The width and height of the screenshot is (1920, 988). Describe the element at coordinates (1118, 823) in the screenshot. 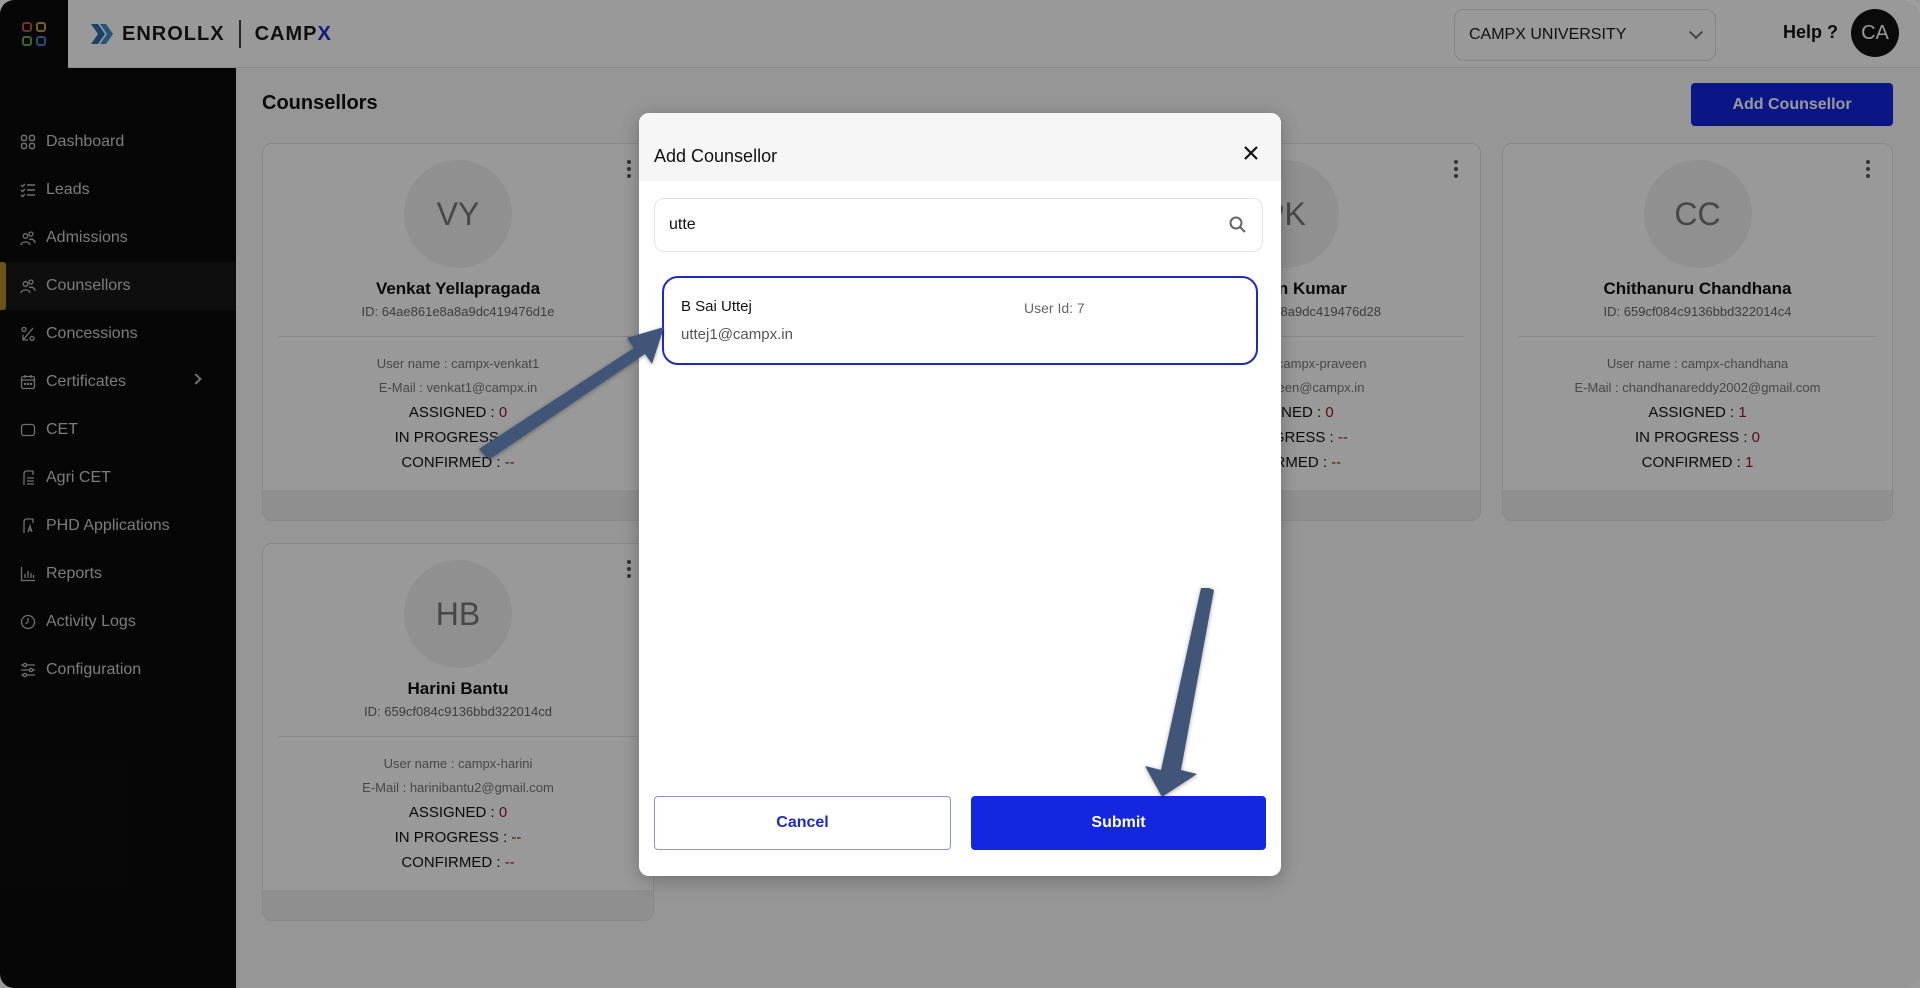

I see `submit-button: Submit` at that location.